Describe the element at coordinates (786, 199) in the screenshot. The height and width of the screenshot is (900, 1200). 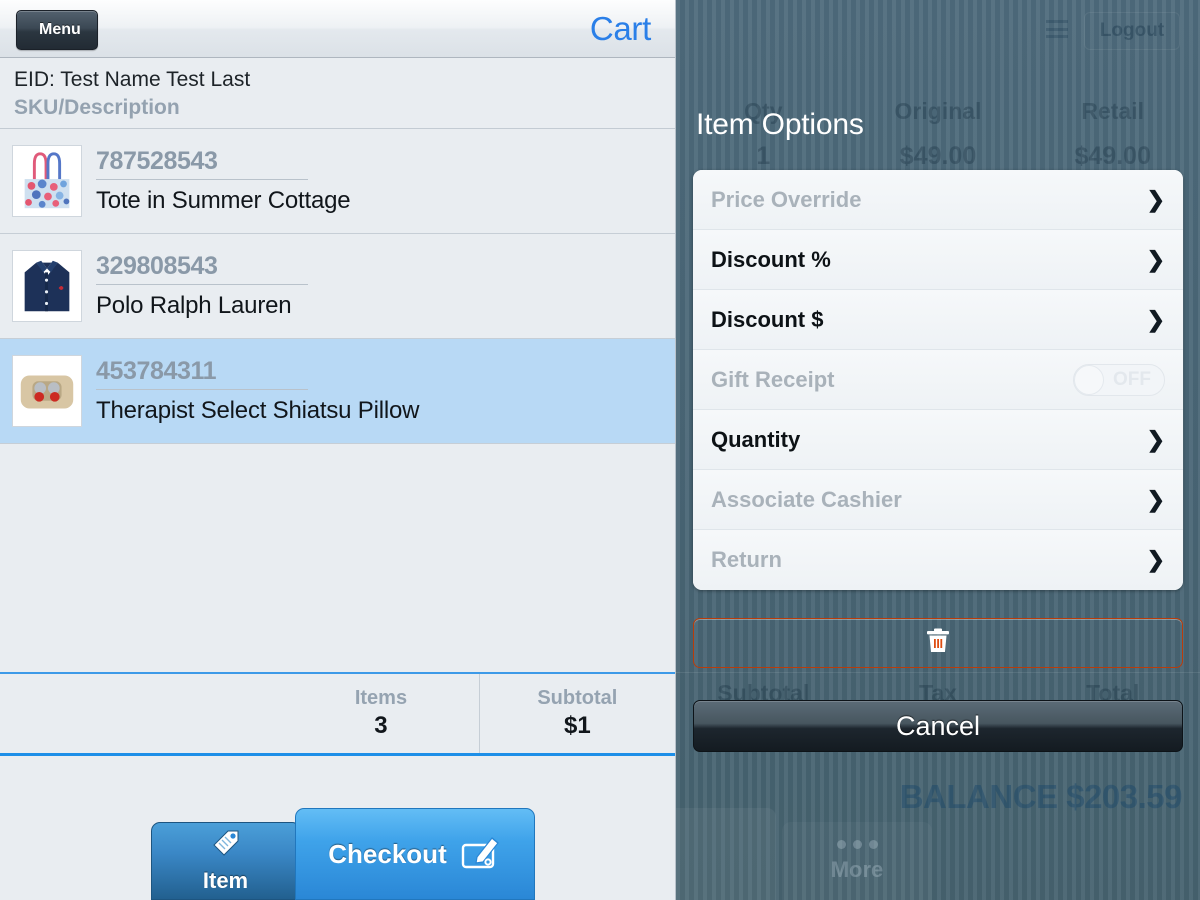
I see `option-label: Price Override` at that location.